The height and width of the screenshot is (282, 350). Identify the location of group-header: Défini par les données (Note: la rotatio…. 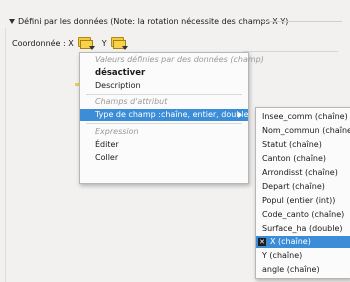
(148, 21).